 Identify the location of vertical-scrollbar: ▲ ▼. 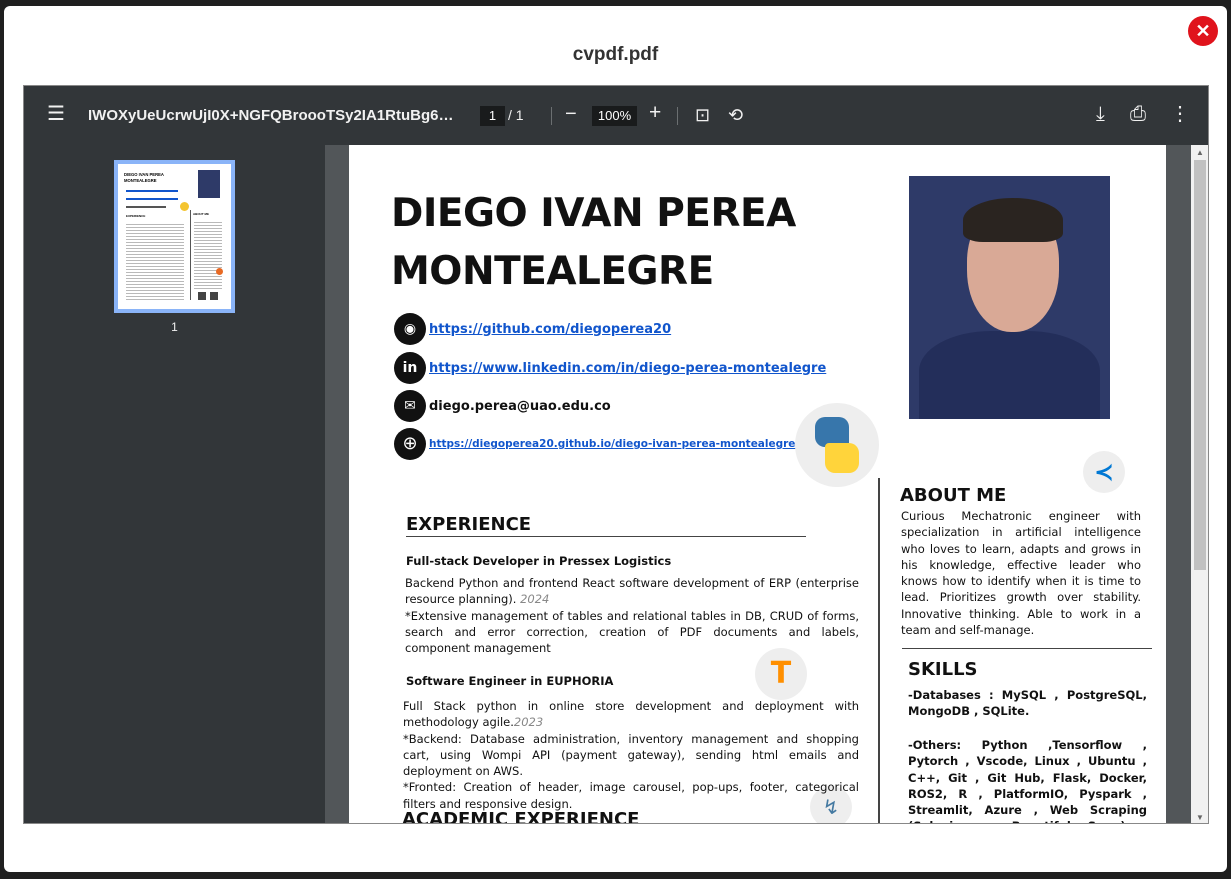
(1199, 484).